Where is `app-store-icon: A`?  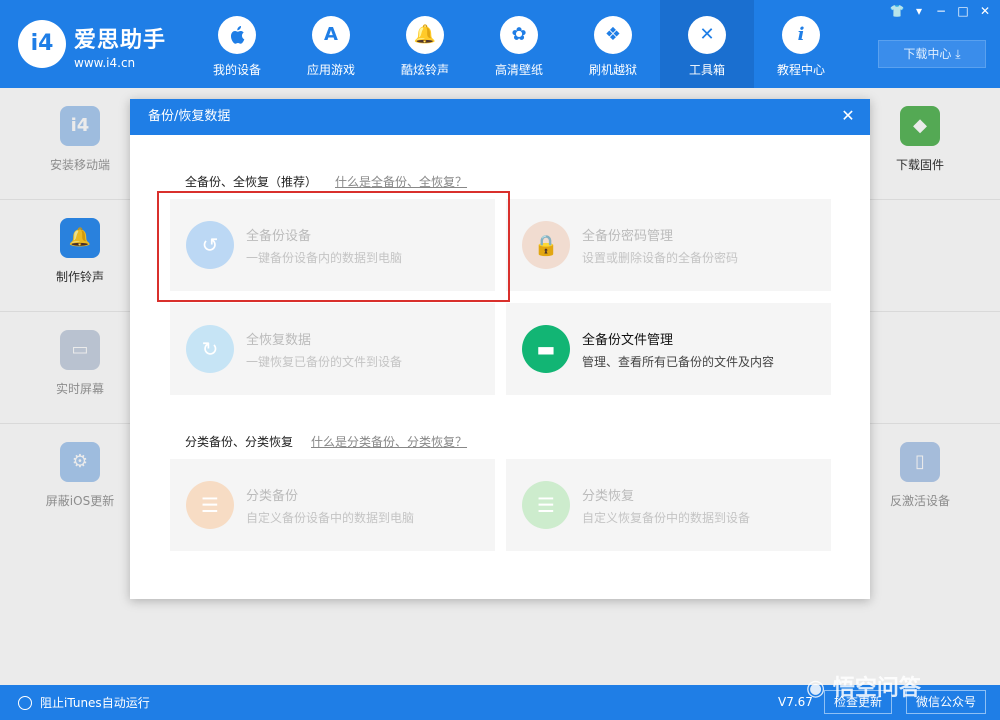 app-store-icon: A is located at coordinates (331, 35).